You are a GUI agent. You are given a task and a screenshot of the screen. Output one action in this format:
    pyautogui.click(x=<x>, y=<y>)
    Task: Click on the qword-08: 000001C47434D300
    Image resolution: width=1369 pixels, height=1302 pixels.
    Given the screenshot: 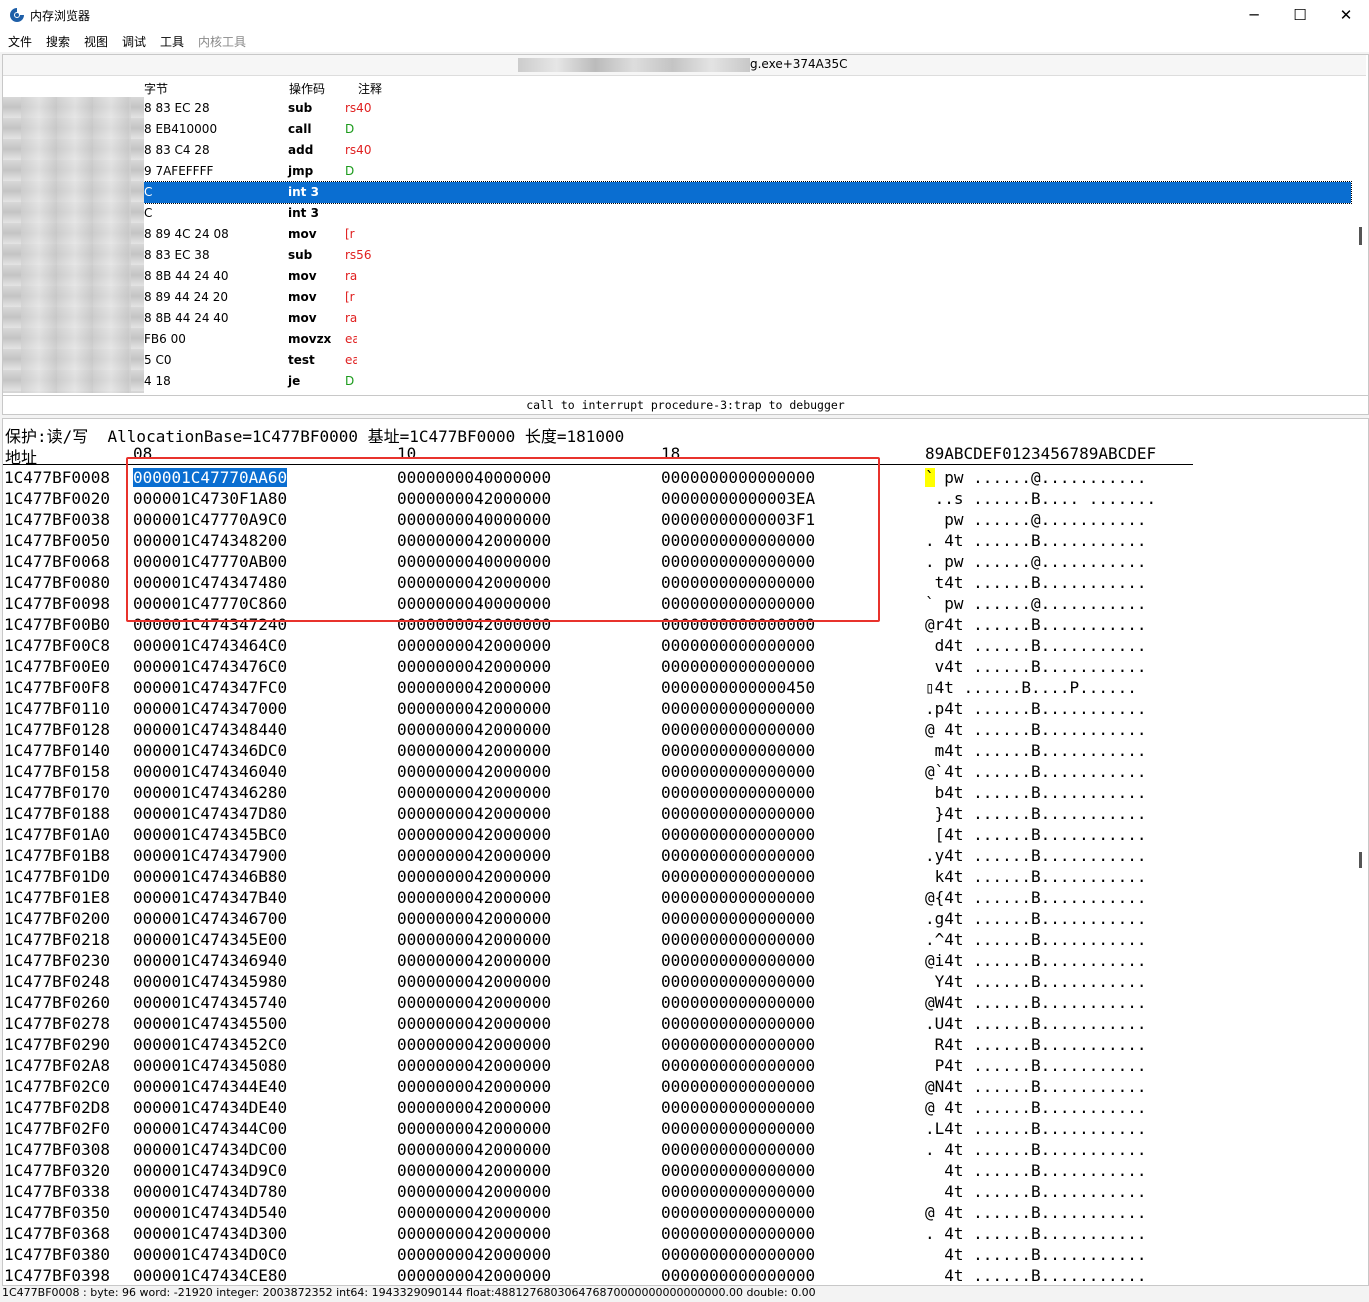 What is the action you would take?
    pyautogui.click(x=210, y=1233)
    